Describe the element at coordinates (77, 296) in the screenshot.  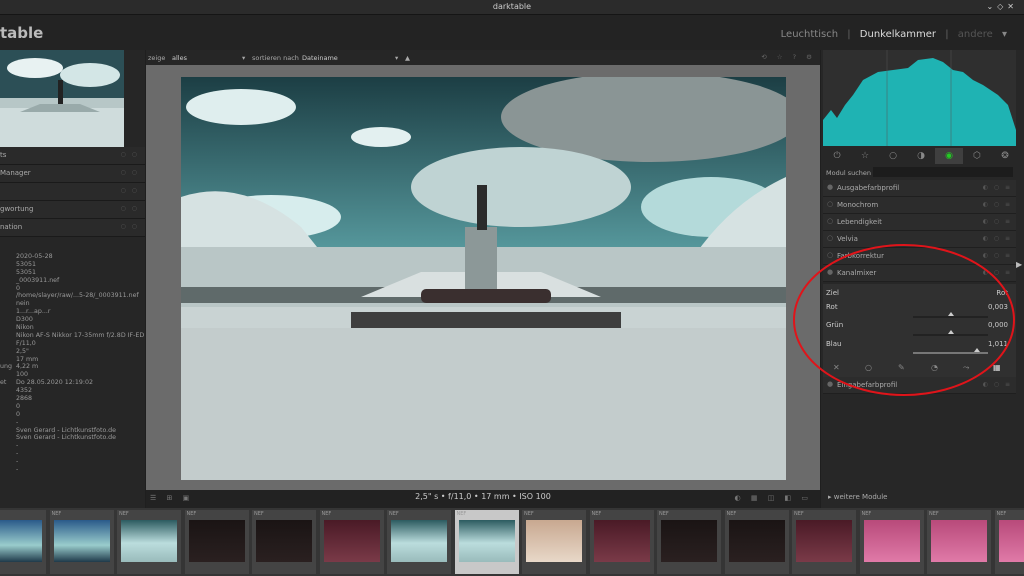
I see `info-value: /home/slayer/raw/...5-28/_0003911.nef` at that location.